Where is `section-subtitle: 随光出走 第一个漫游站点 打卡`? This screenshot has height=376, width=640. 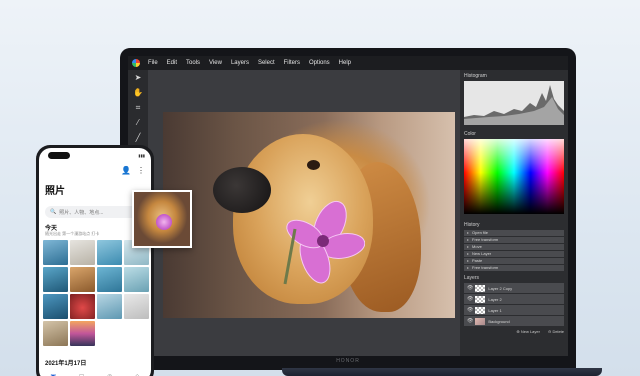
section-subtitle: 随光出走 第一个漫游站点 打卡 is located at coordinates (72, 233).